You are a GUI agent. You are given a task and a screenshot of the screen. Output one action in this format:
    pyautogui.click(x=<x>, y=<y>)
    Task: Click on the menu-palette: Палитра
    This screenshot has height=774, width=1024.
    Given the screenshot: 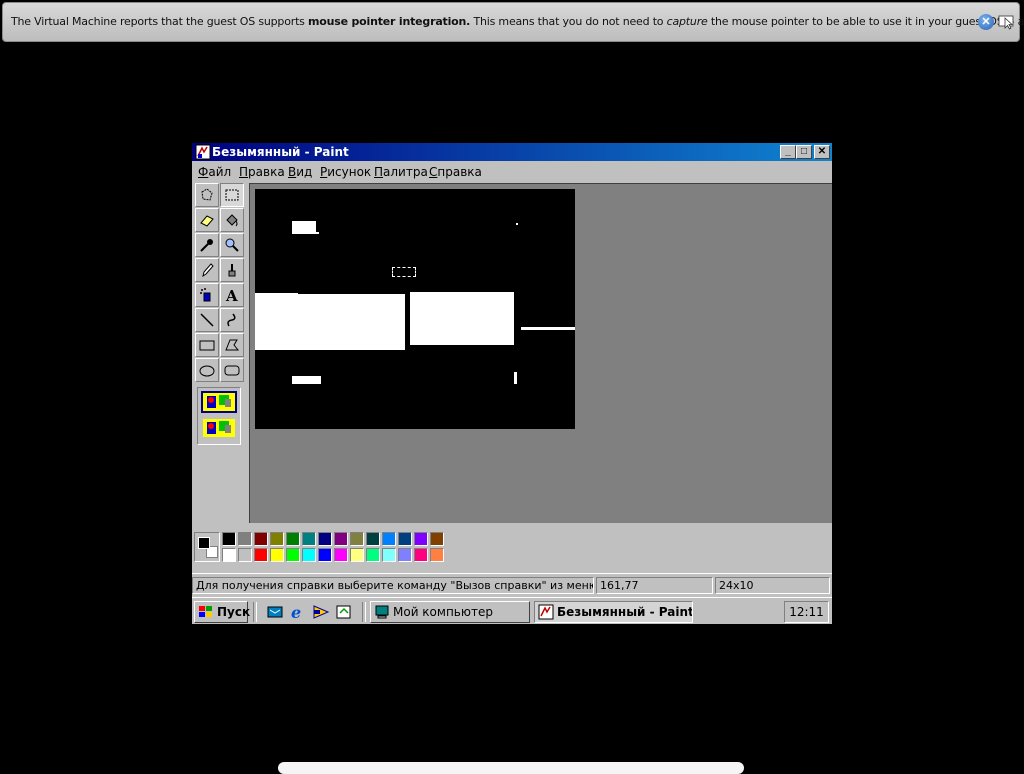 What is the action you would take?
    pyautogui.click(x=401, y=172)
    